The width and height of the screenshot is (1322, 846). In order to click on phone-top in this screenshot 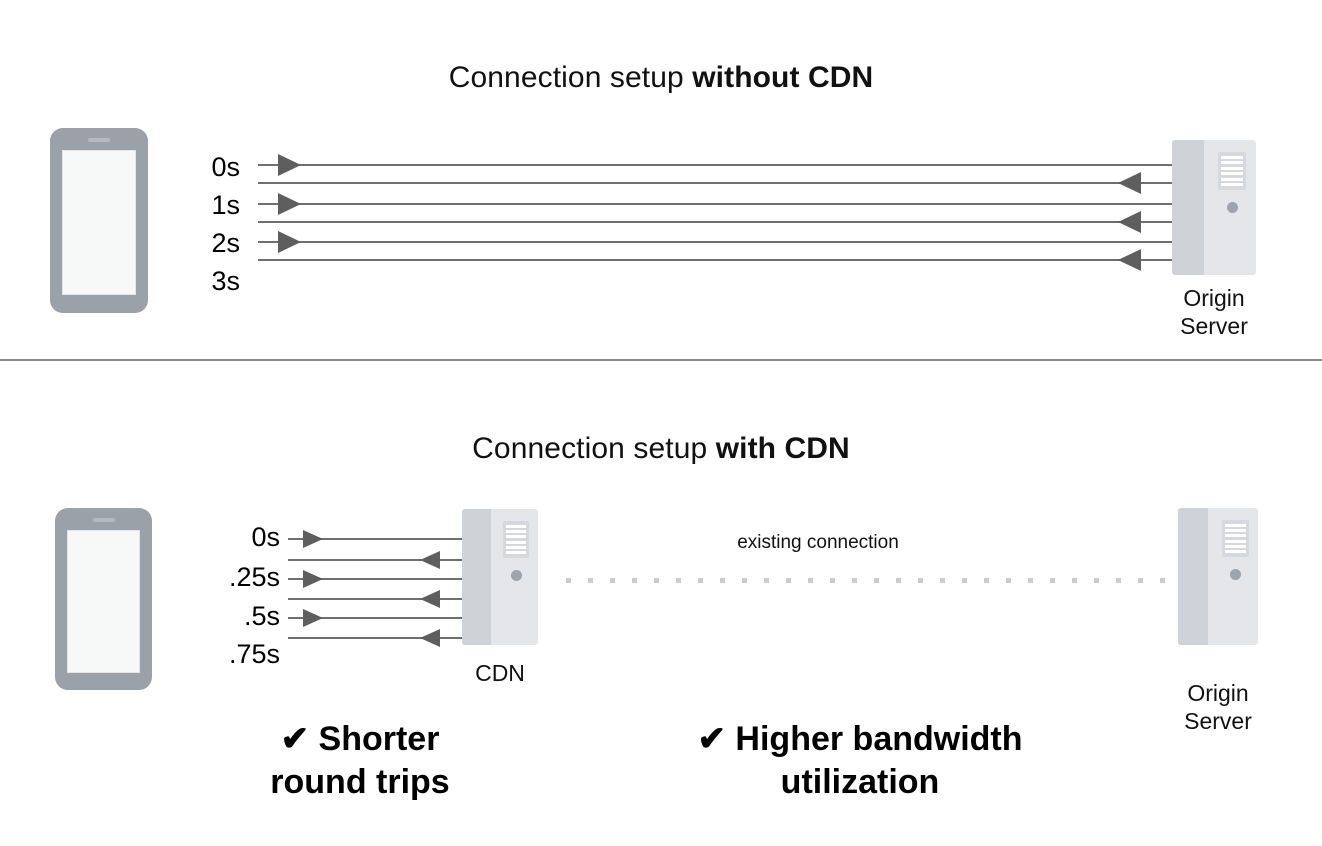, I will do `click(99, 220)`.